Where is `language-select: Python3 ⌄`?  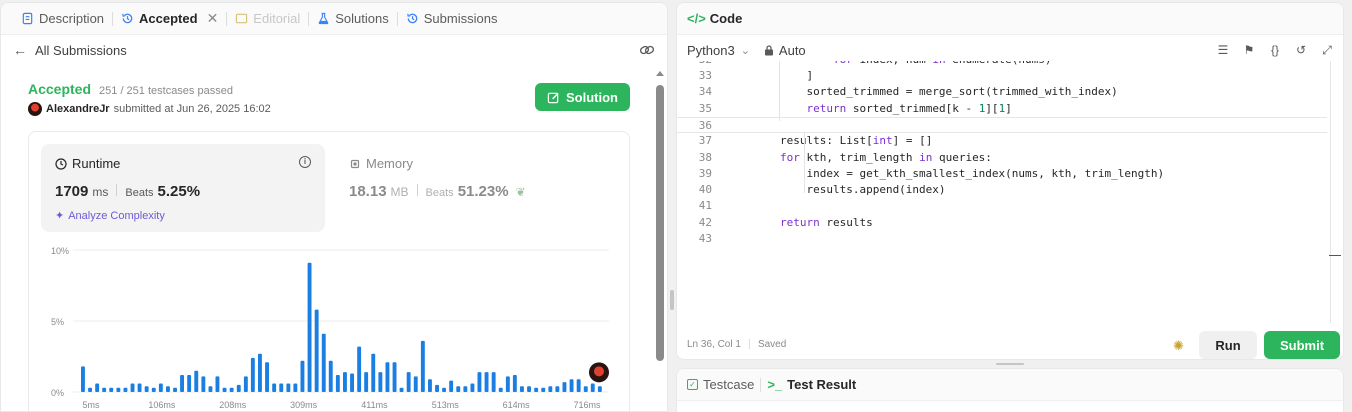 language-select: Python3 ⌄ is located at coordinates (718, 50).